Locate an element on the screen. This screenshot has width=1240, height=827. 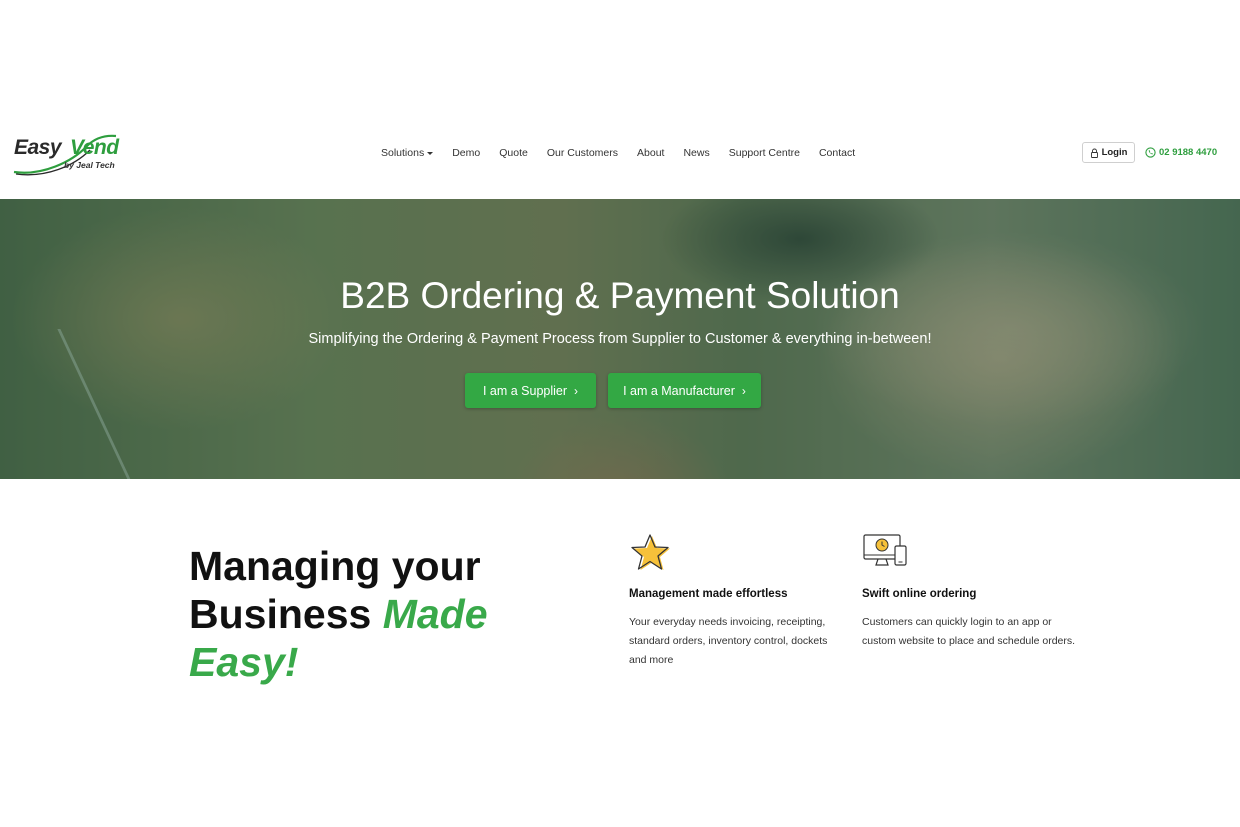
supplier-button: I am a Supplier › is located at coordinates (530, 390).